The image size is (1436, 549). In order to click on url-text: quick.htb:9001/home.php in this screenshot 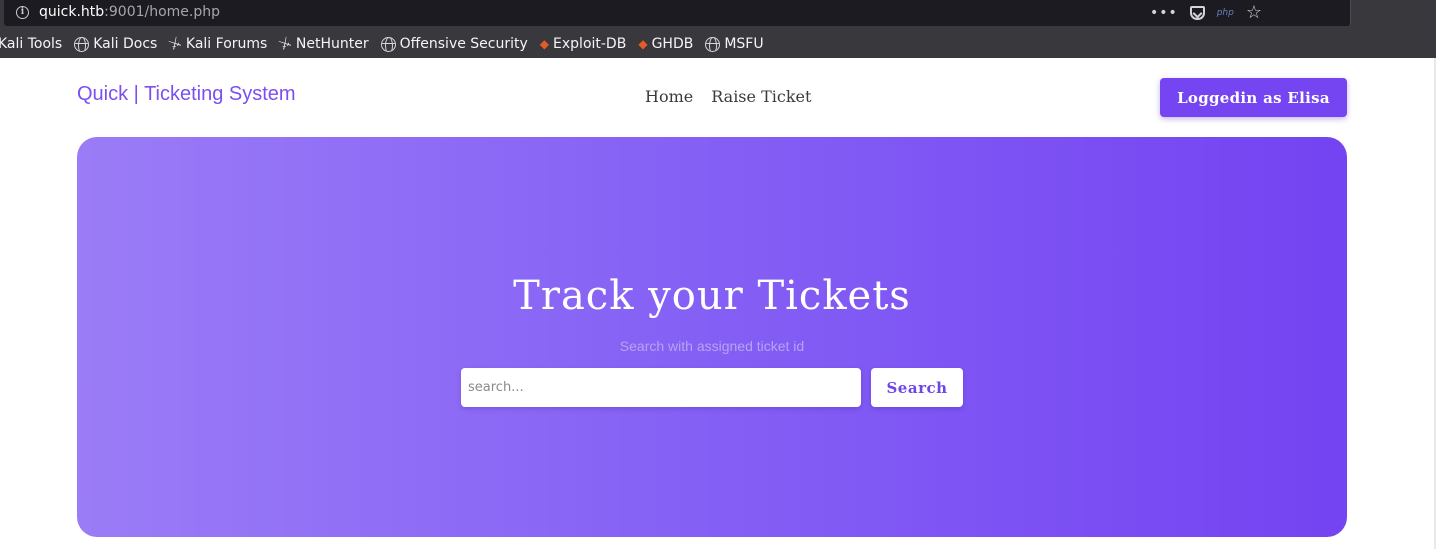, I will do `click(129, 12)`.